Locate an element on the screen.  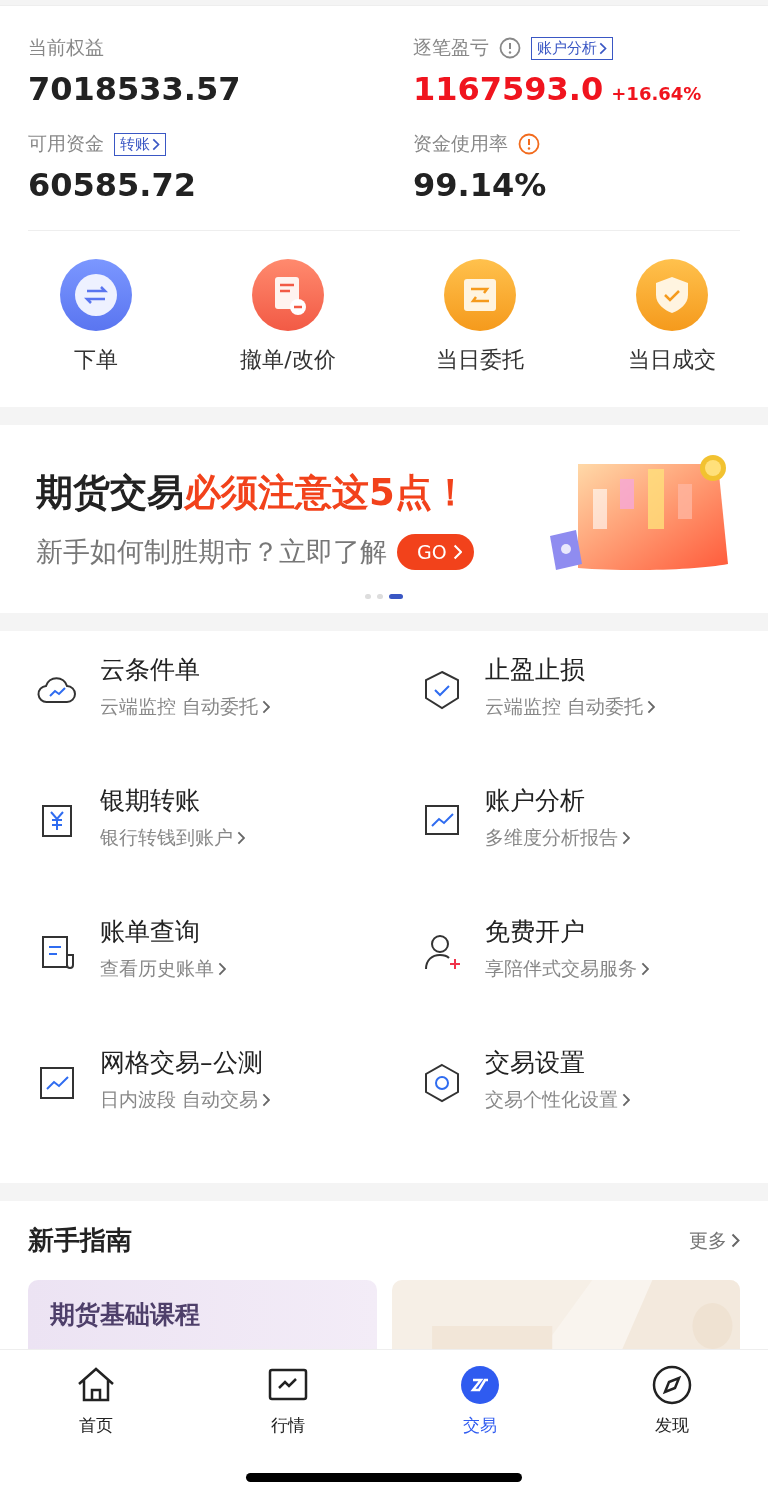
quick-action: 当日委托 is located at coordinates (480, 317).